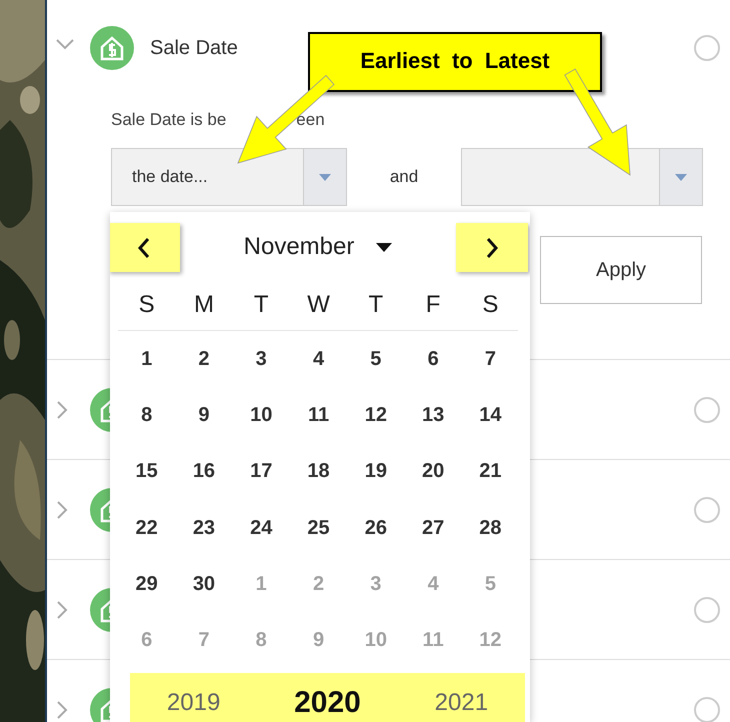 Image resolution: width=730 pixels, height=722 pixels. What do you see at coordinates (404, 177) in the screenshot?
I see `joiner-label: and` at bounding box center [404, 177].